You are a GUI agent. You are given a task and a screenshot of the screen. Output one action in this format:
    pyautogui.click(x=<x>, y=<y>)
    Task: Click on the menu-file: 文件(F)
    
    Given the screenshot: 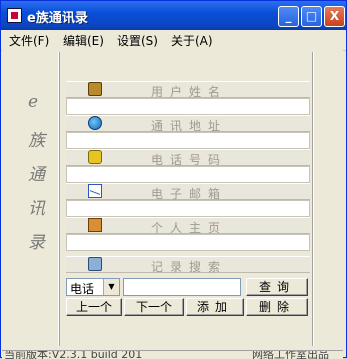 What is the action you would take?
    pyautogui.click(x=29, y=40)
    